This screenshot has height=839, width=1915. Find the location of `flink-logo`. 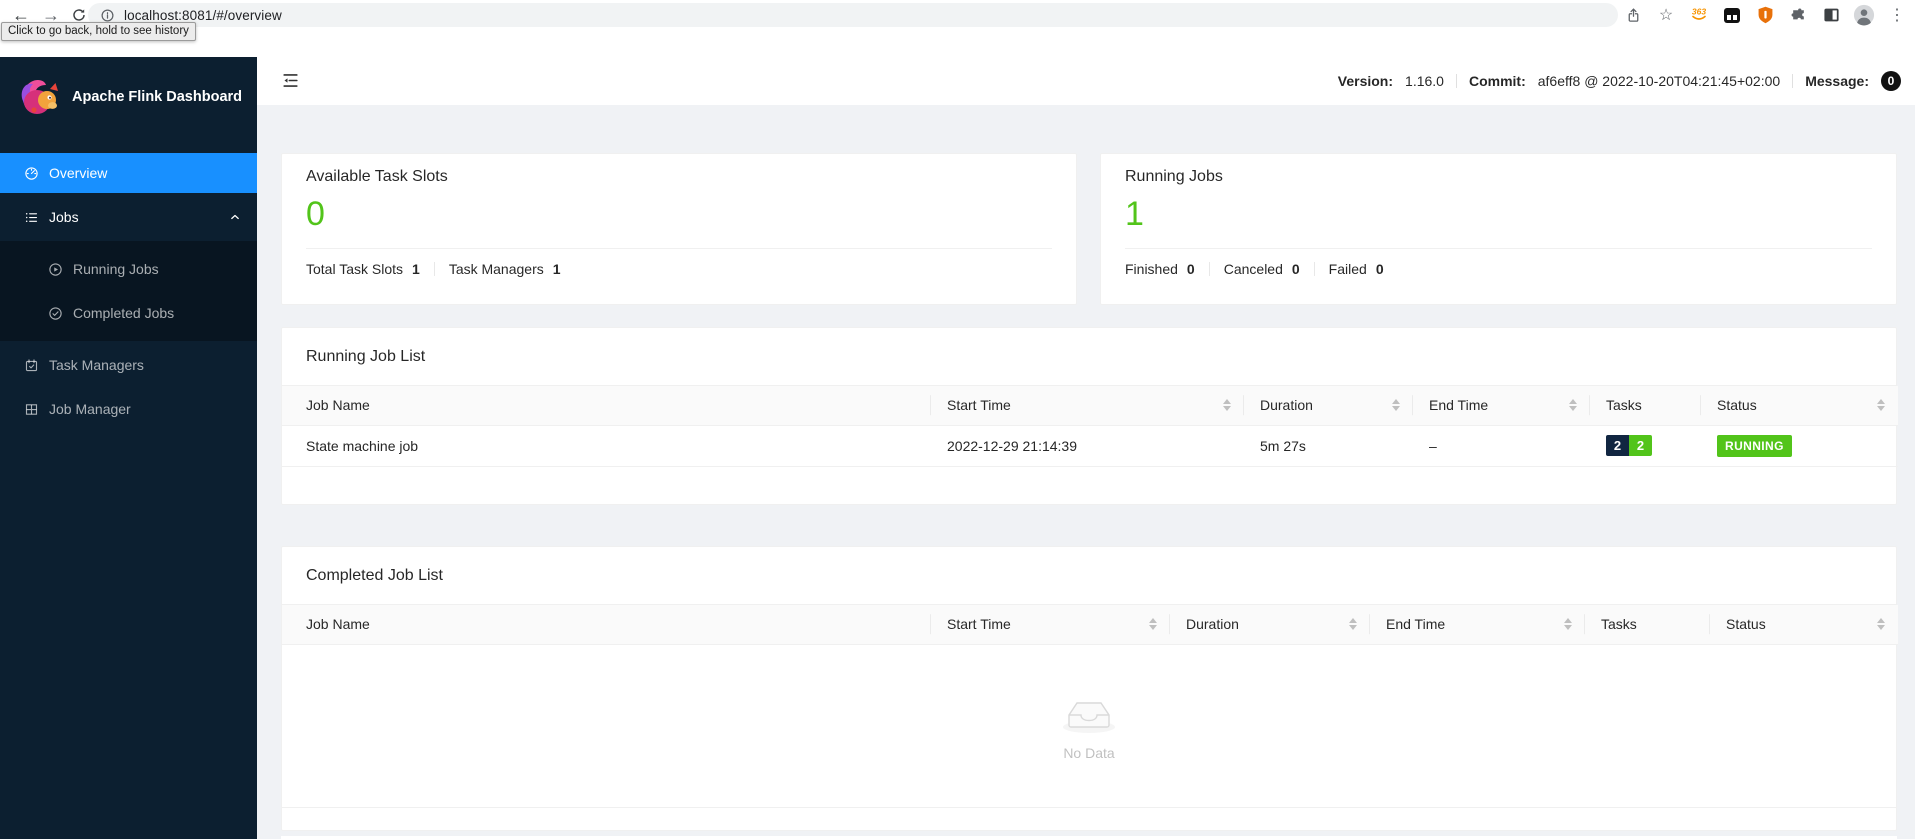

flink-logo is located at coordinates (39, 96).